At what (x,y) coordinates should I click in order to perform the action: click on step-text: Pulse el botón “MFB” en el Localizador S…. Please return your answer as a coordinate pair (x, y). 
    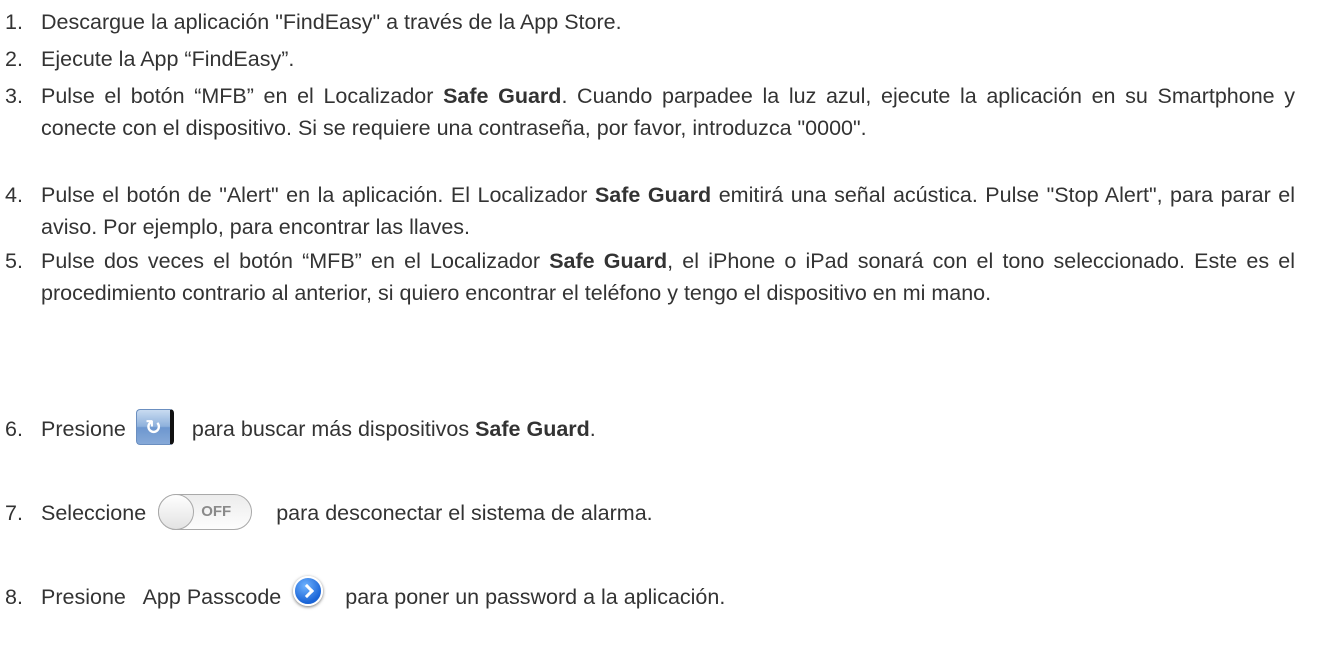
    Looking at the image, I should click on (668, 112).